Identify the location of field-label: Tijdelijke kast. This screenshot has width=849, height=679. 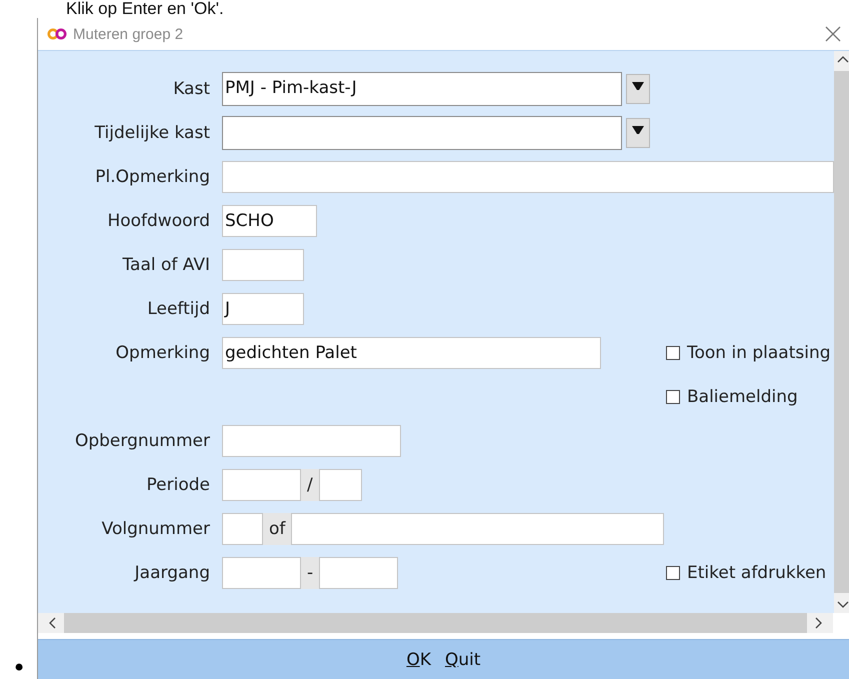
(152, 133).